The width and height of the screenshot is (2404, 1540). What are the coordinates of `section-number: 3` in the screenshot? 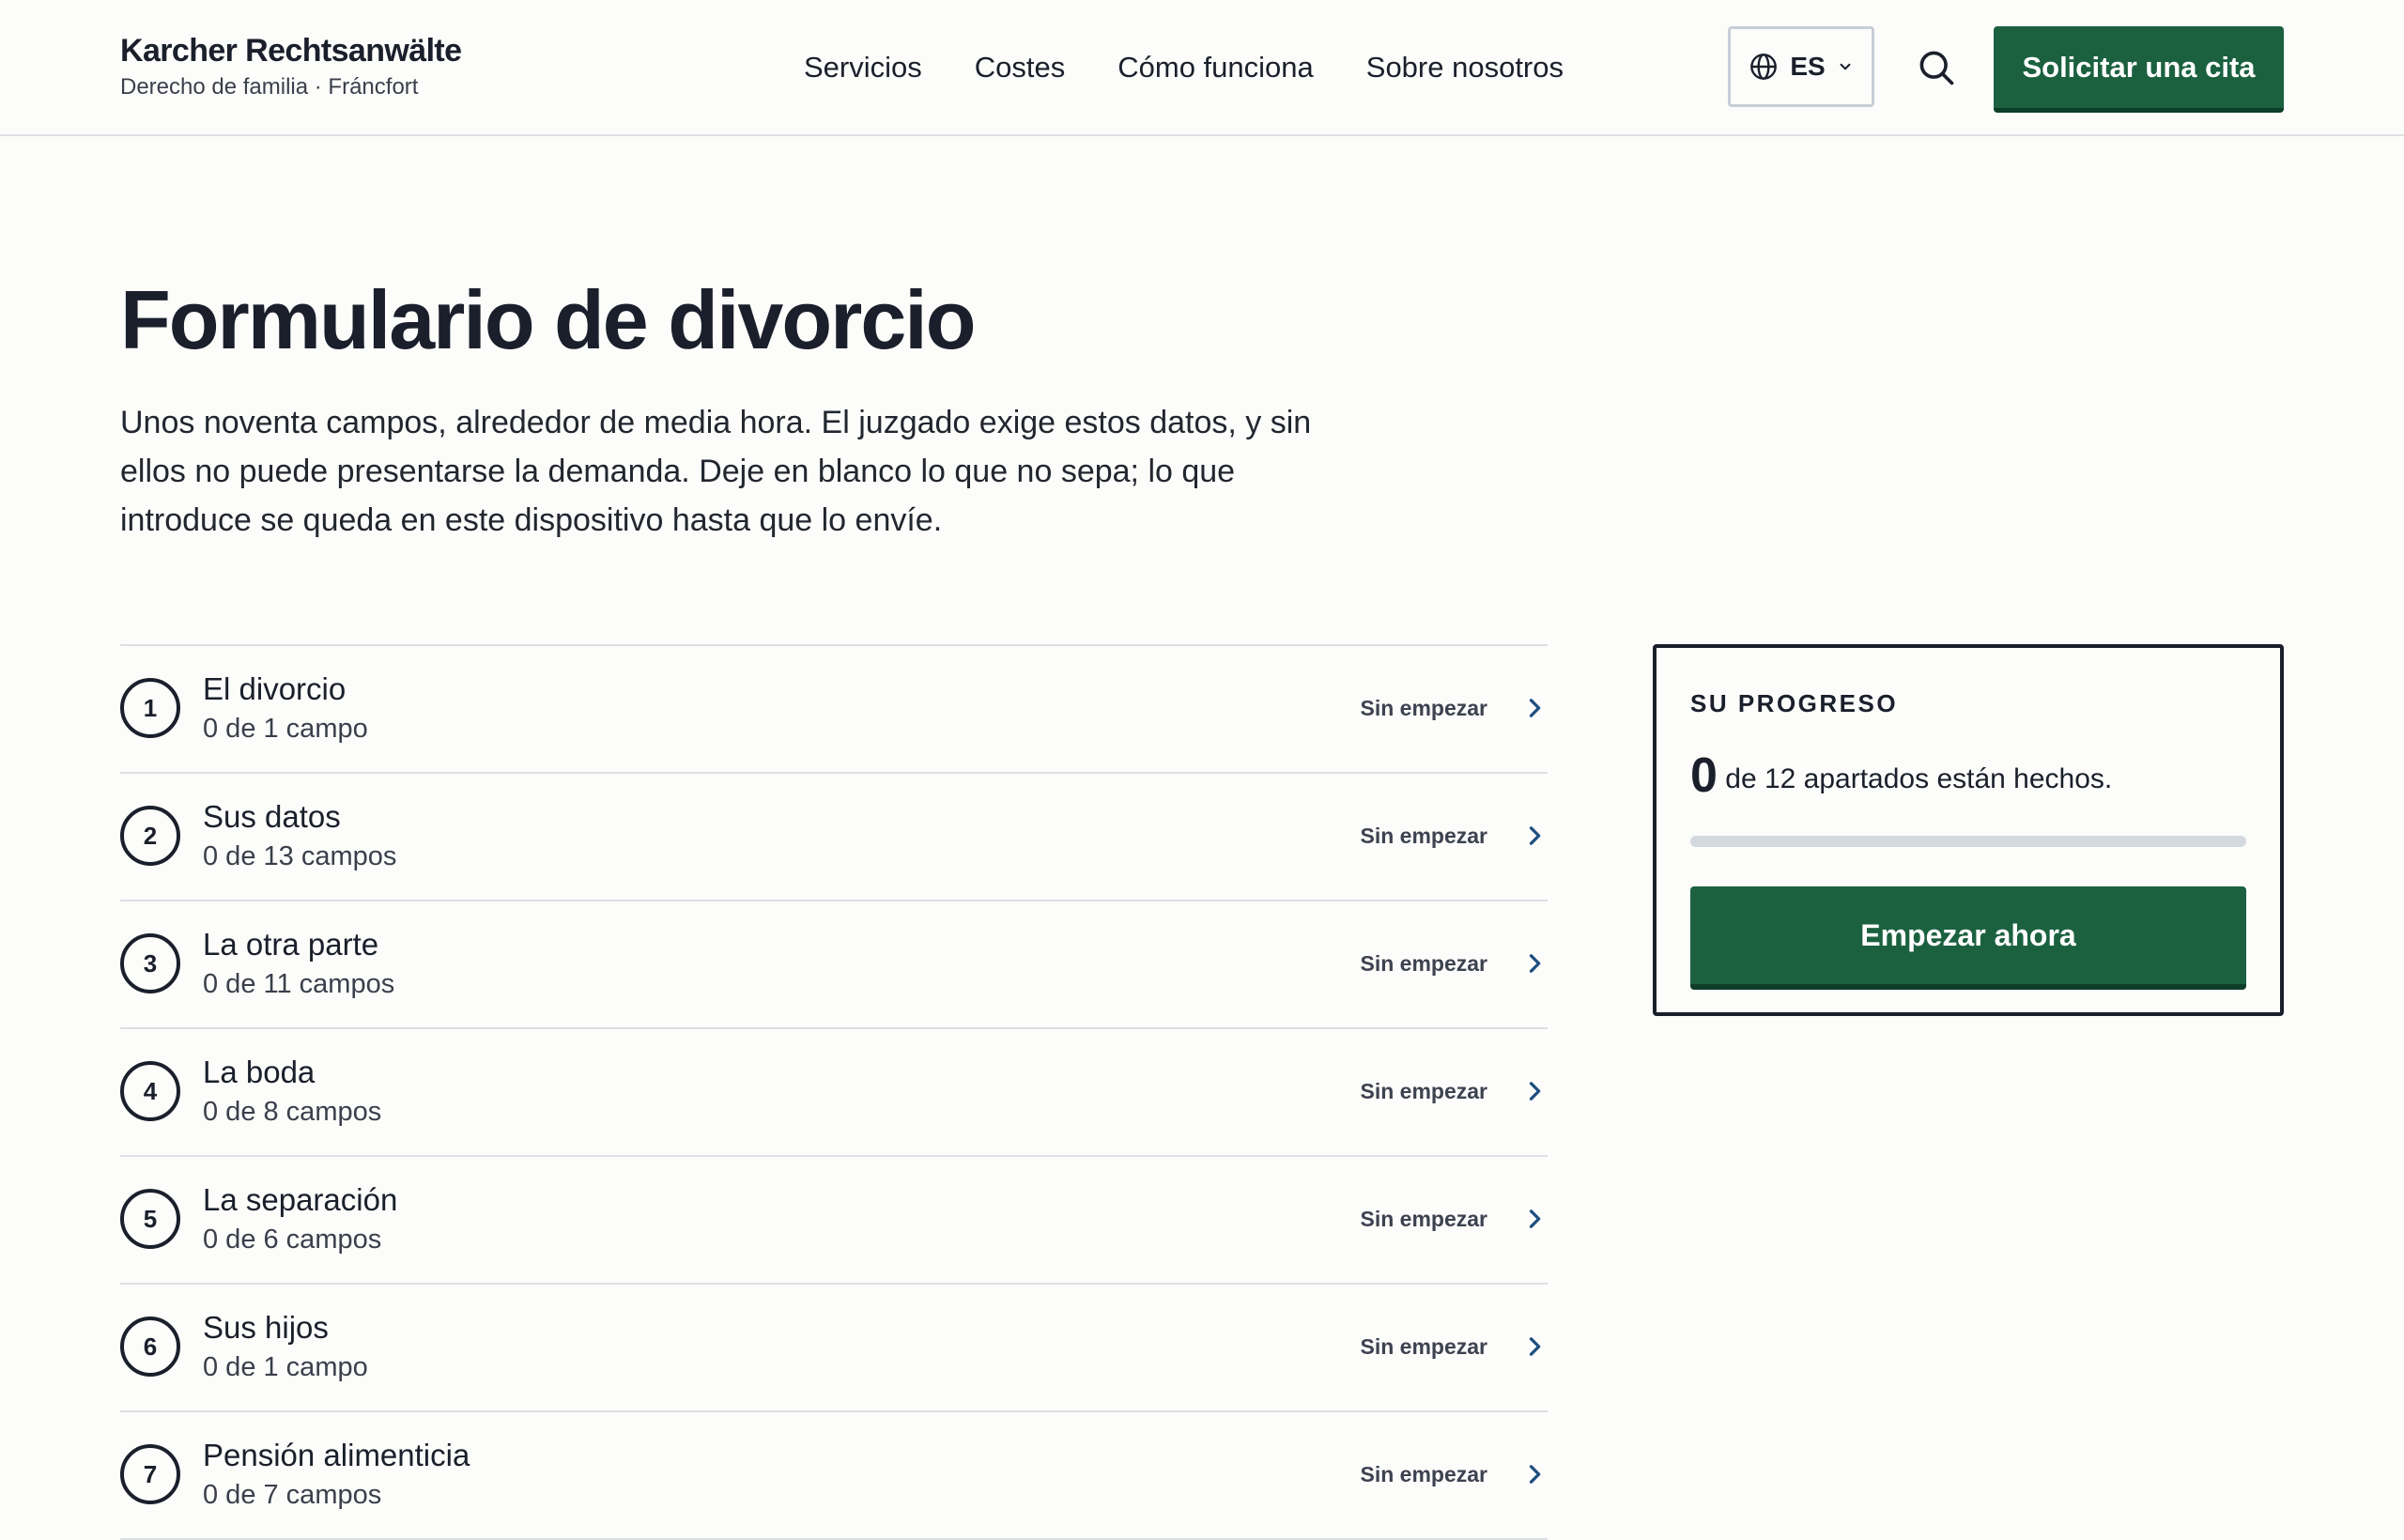 It's located at (150, 963).